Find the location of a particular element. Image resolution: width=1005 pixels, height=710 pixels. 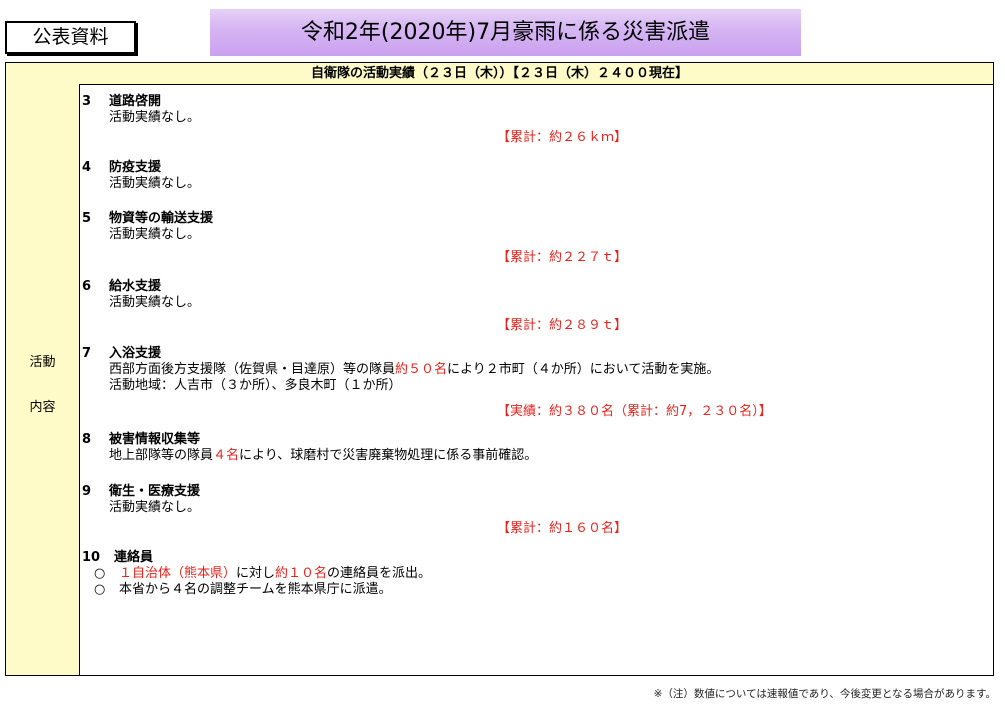

highlight-personnel: 約５０名 is located at coordinates (421, 369).